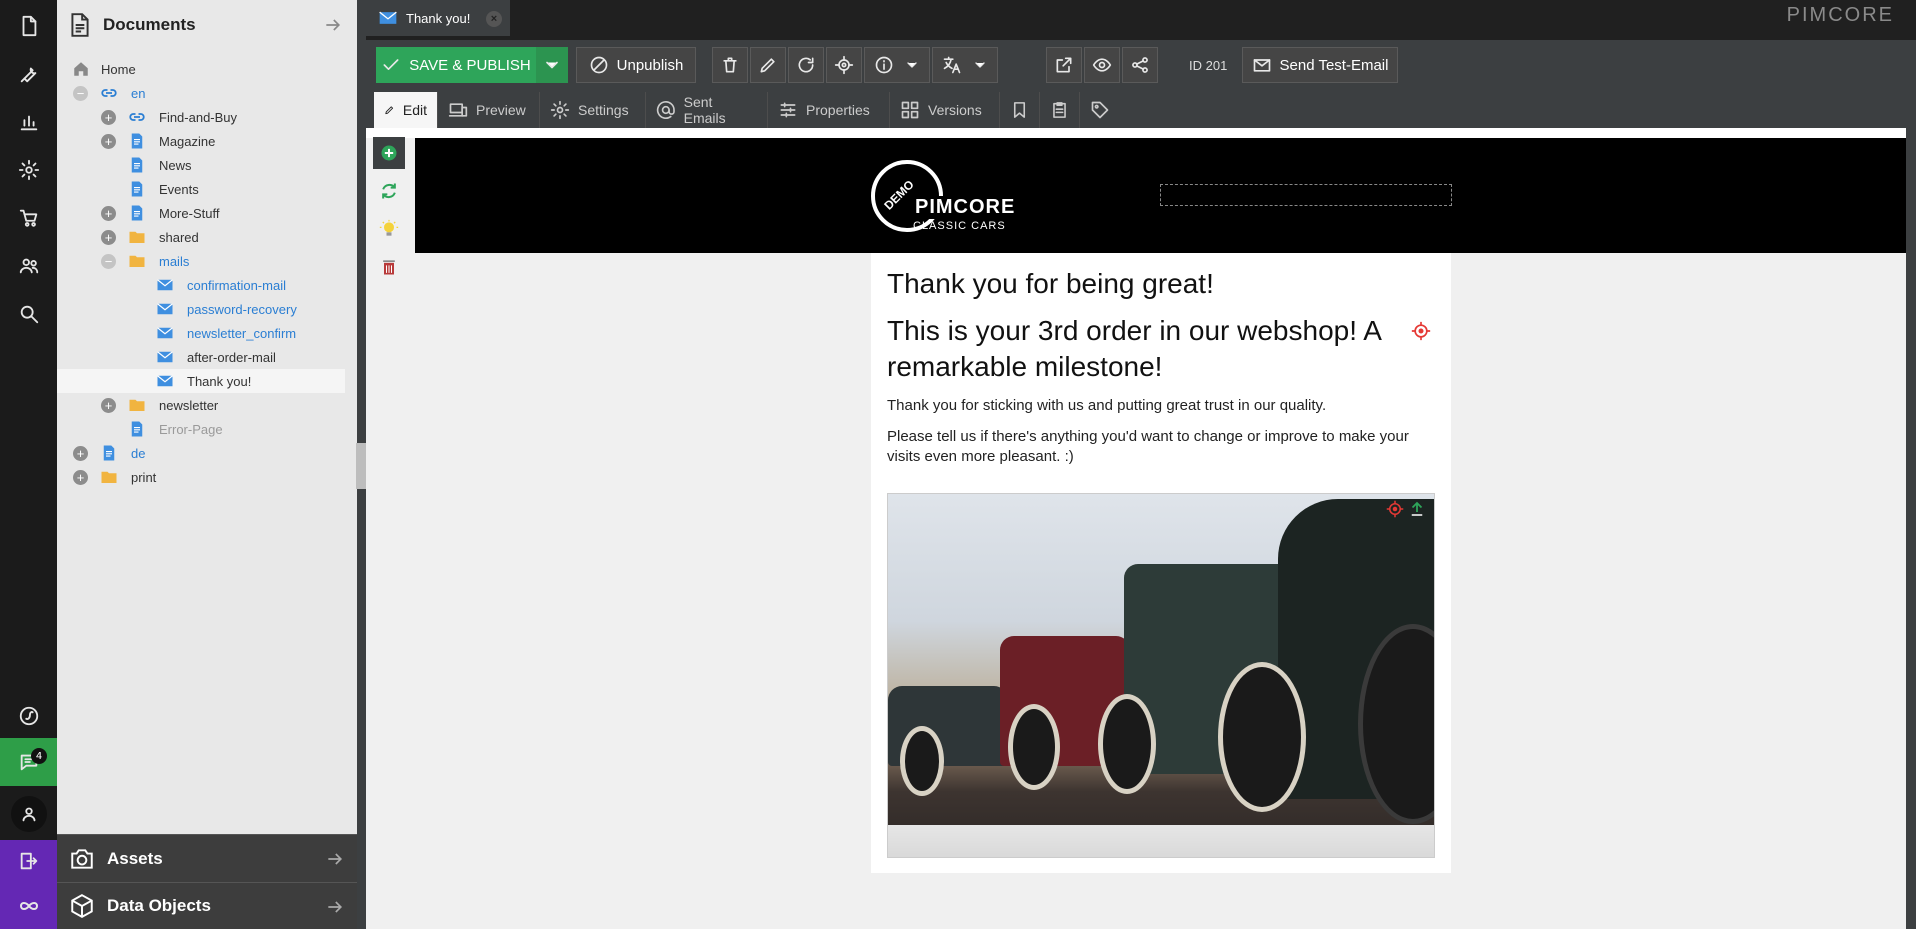 The width and height of the screenshot is (1916, 929). Describe the element at coordinates (201, 333) in the screenshot. I see `tree-node-newsletter-confirm: newsletter_confirm` at that location.